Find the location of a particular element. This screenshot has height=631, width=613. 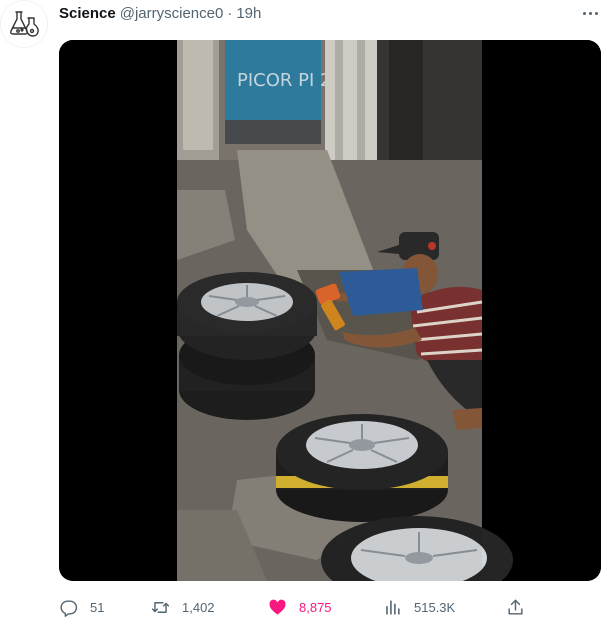

reply-count: 51 is located at coordinates (97, 607).